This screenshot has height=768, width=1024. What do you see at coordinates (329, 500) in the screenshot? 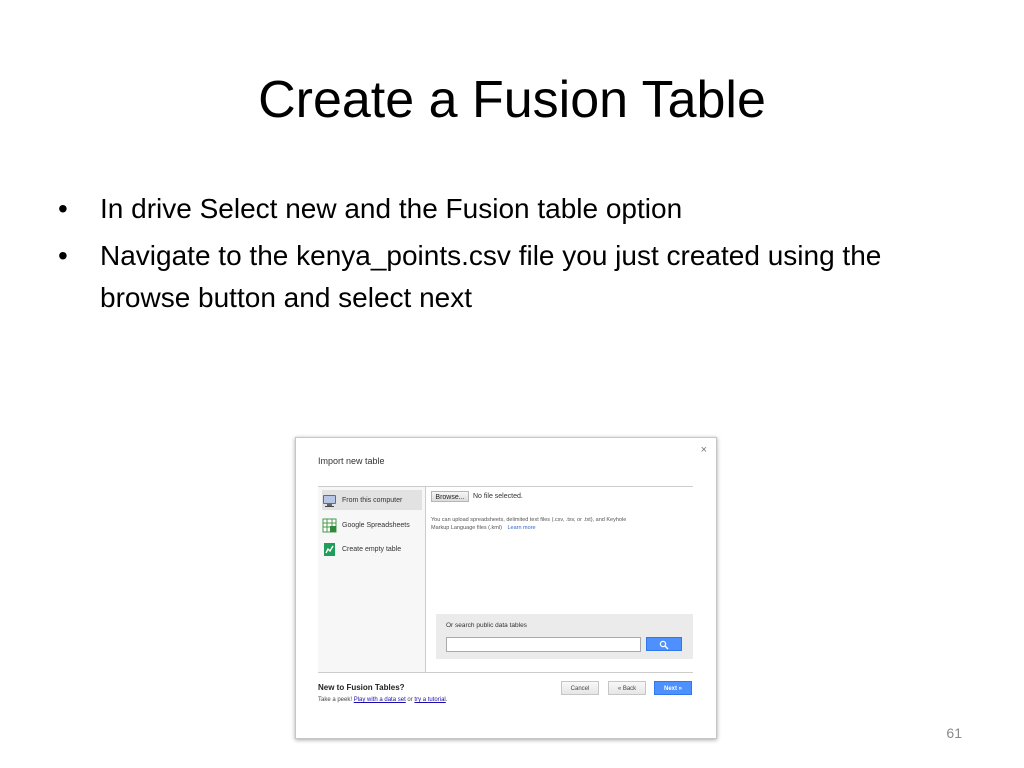
I see `computer-icon` at bounding box center [329, 500].